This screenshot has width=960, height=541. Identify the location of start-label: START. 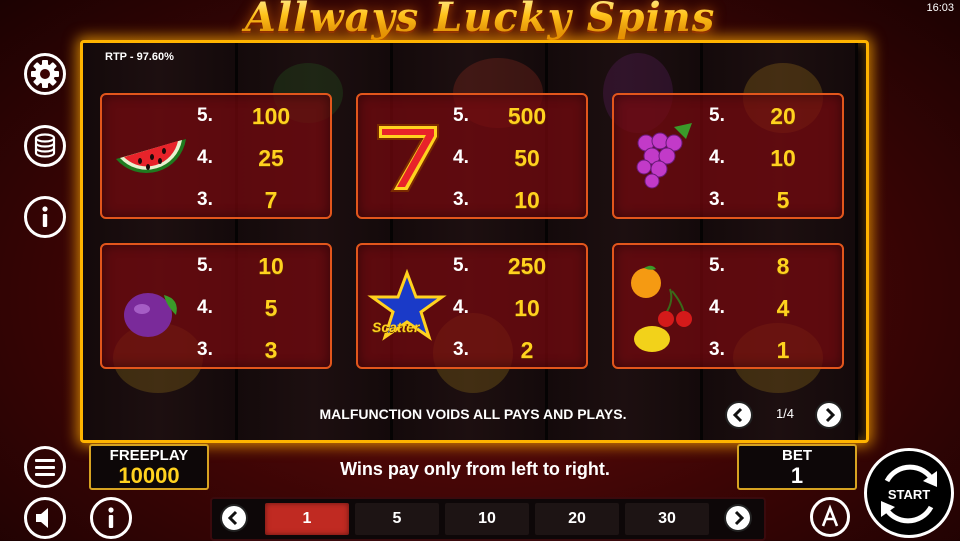
(909, 494).